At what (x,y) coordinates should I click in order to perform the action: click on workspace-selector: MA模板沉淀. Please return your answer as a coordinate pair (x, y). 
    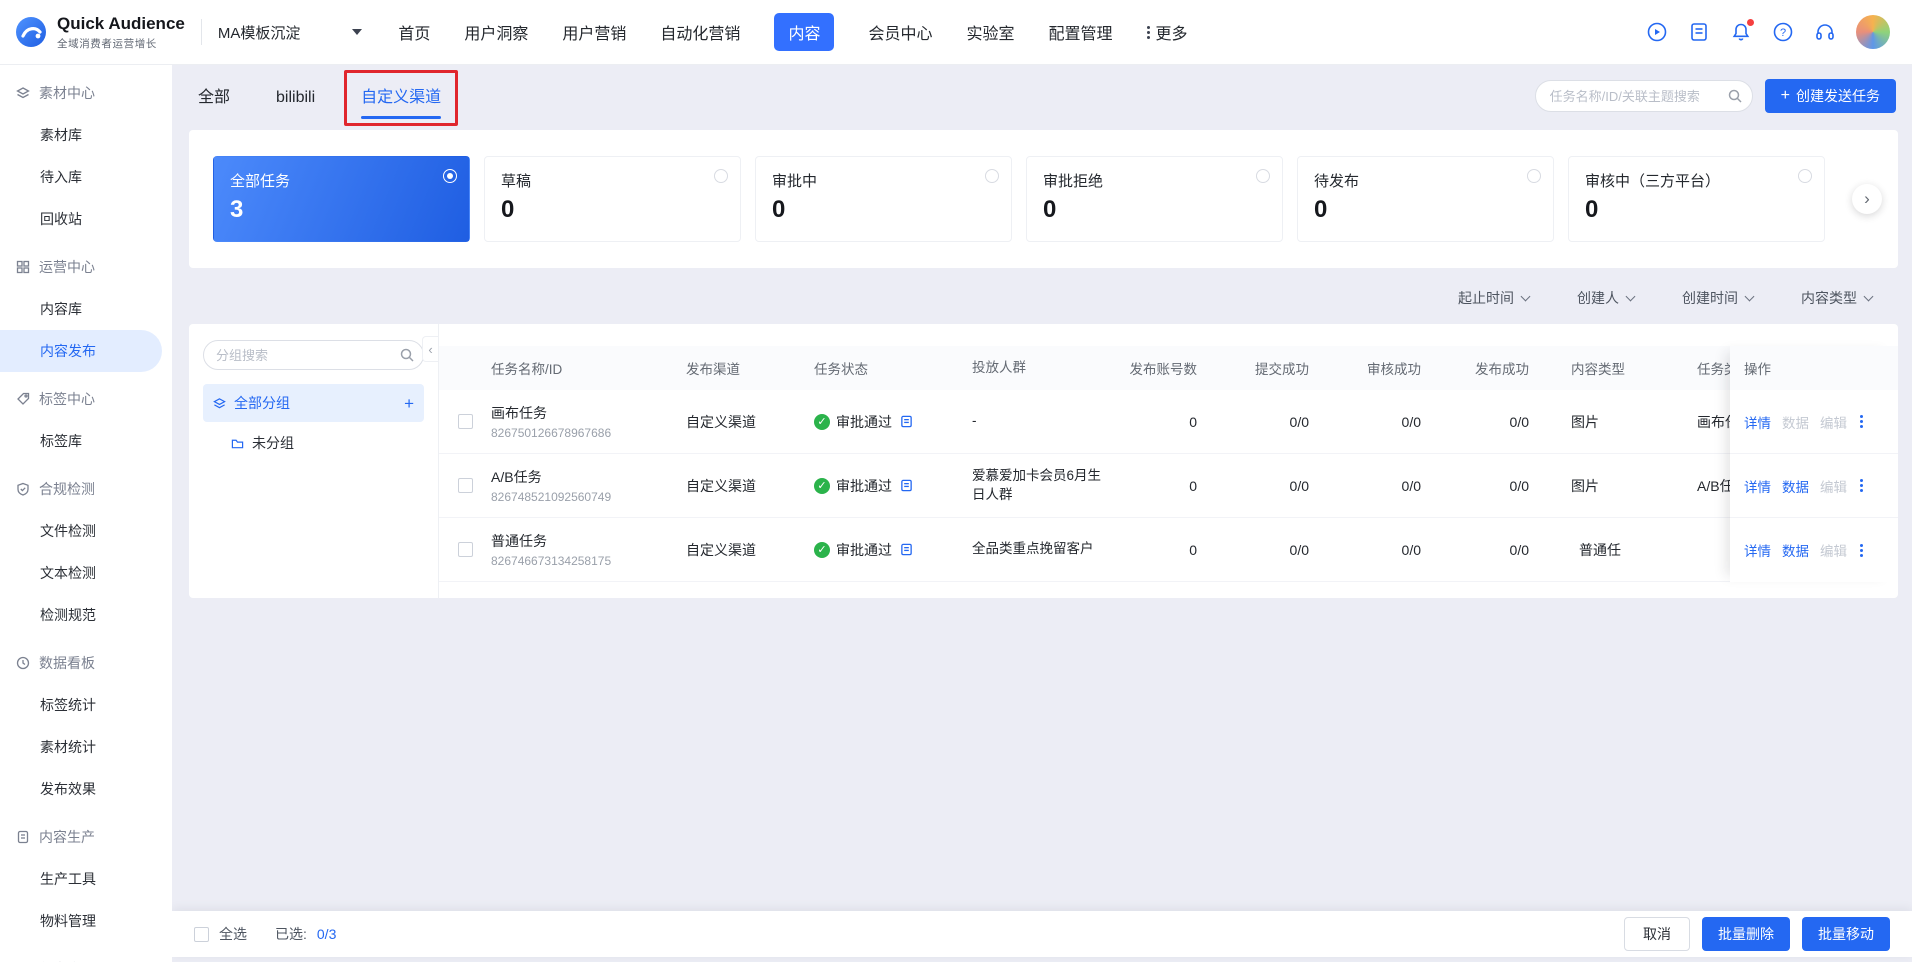
    Looking at the image, I should click on (290, 32).